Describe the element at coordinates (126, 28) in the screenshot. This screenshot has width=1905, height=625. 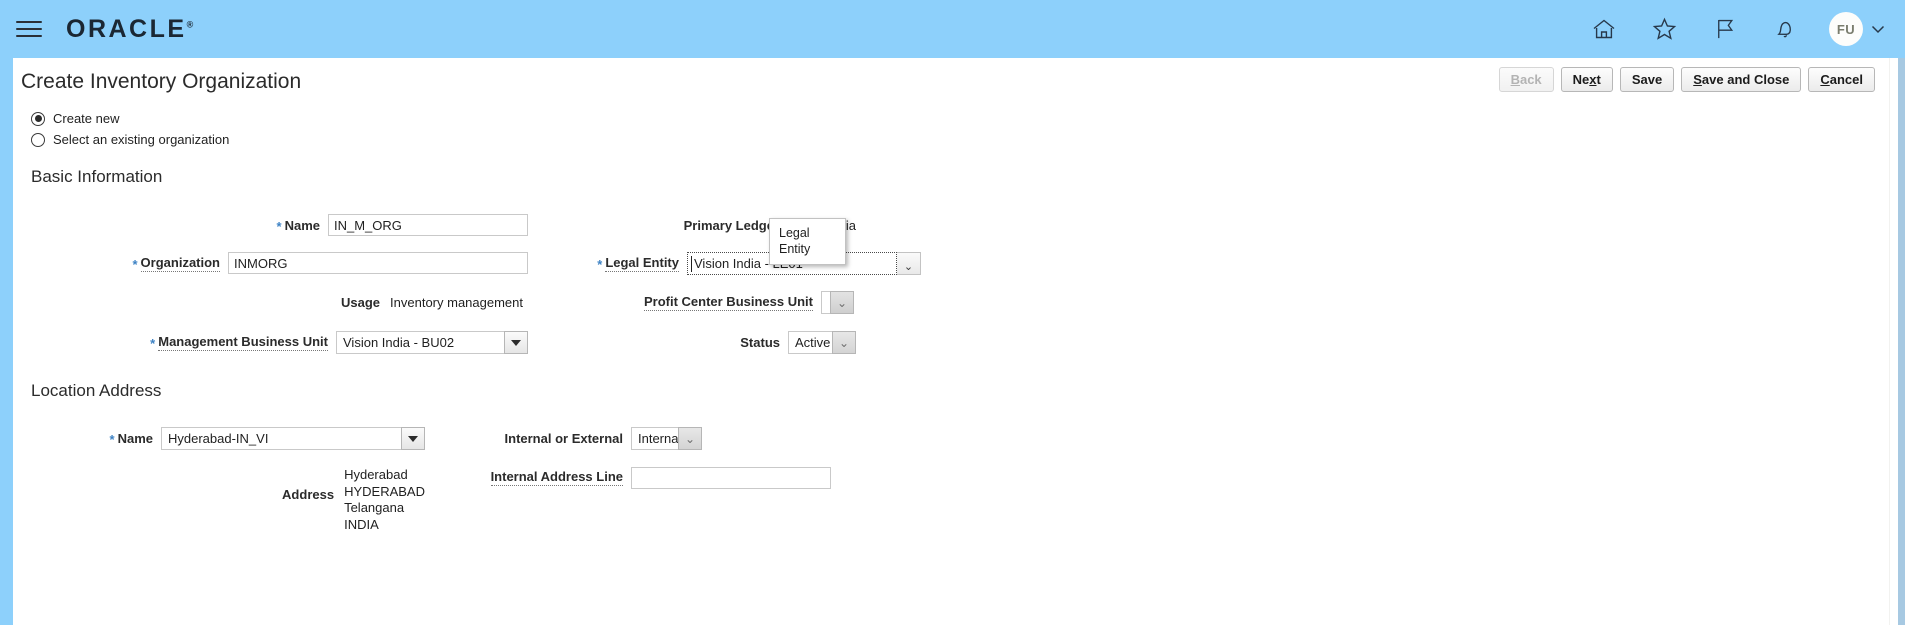
I see `oracle-logo-text: ORACLE` at that location.